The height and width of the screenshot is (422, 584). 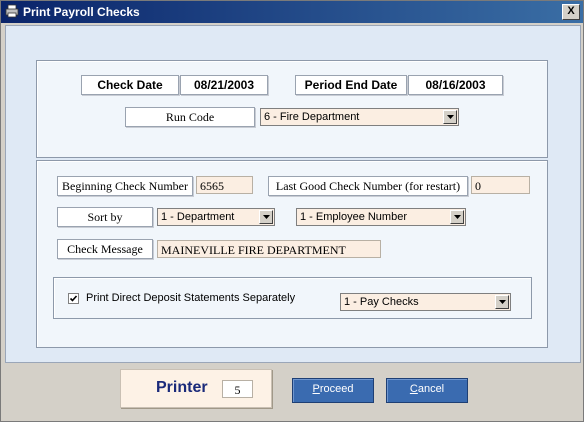 What do you see at coordinates (455, 85) in the screenshot?
I see `period-end-date-value: 08/16/2003` at bounding box center [455, 85].